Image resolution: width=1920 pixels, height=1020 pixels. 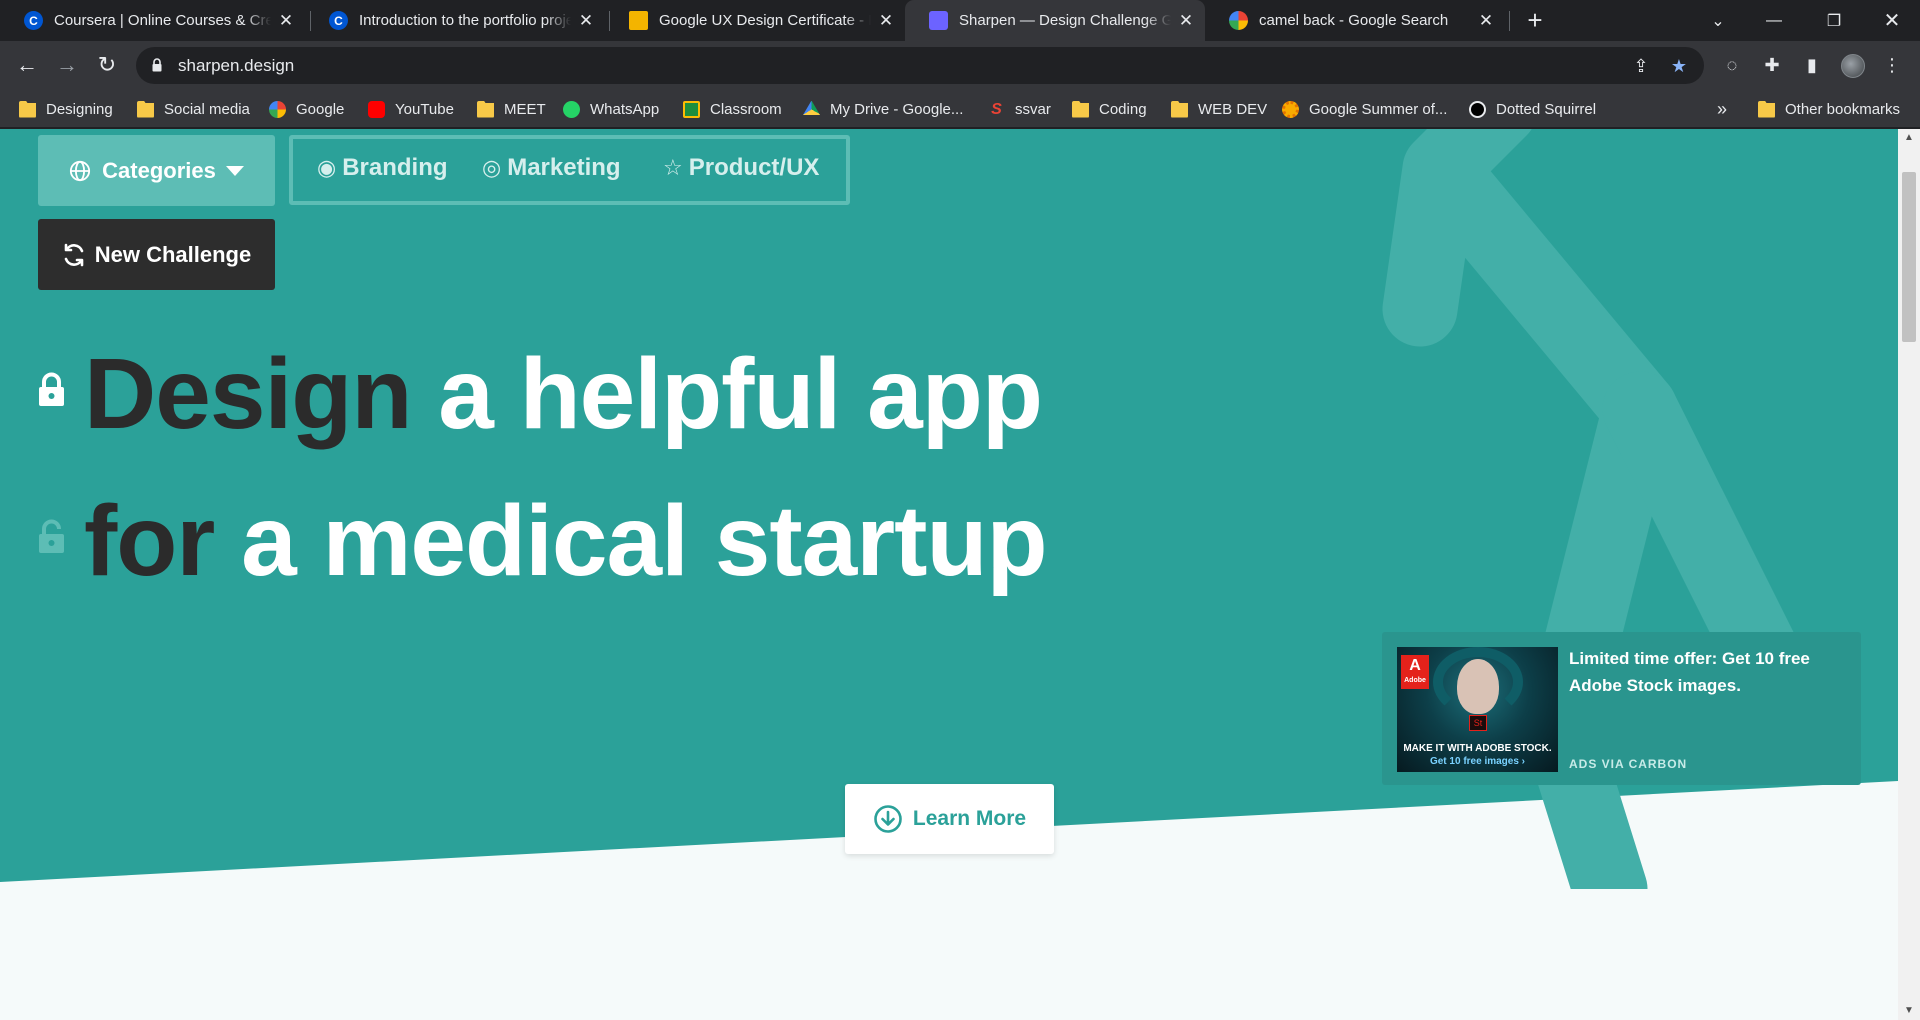 What do you see at coordinates (1909, 257) in the screenshot?
I see `scrollbar-thumb` at bounding box center [1909, 257].